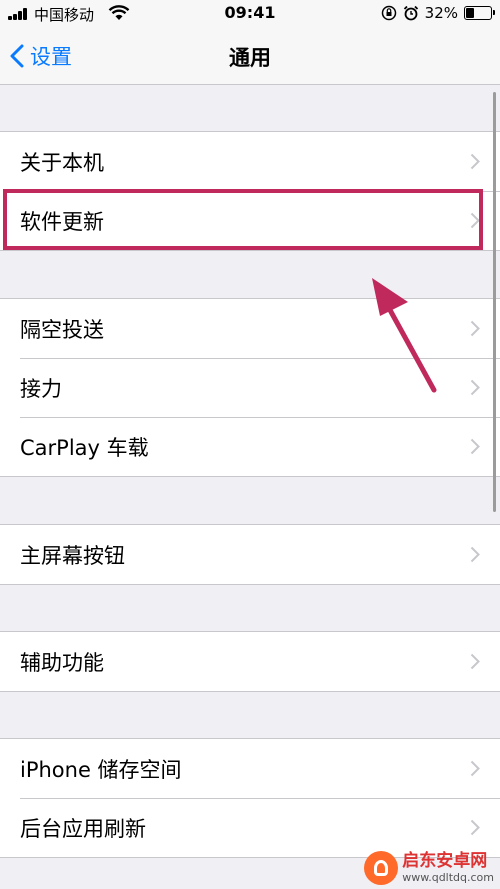 The image size is (500, 889). Describe the element at coordinates (441, 13) in the screenshot. I see `battery-percentage: 32%` at that location.